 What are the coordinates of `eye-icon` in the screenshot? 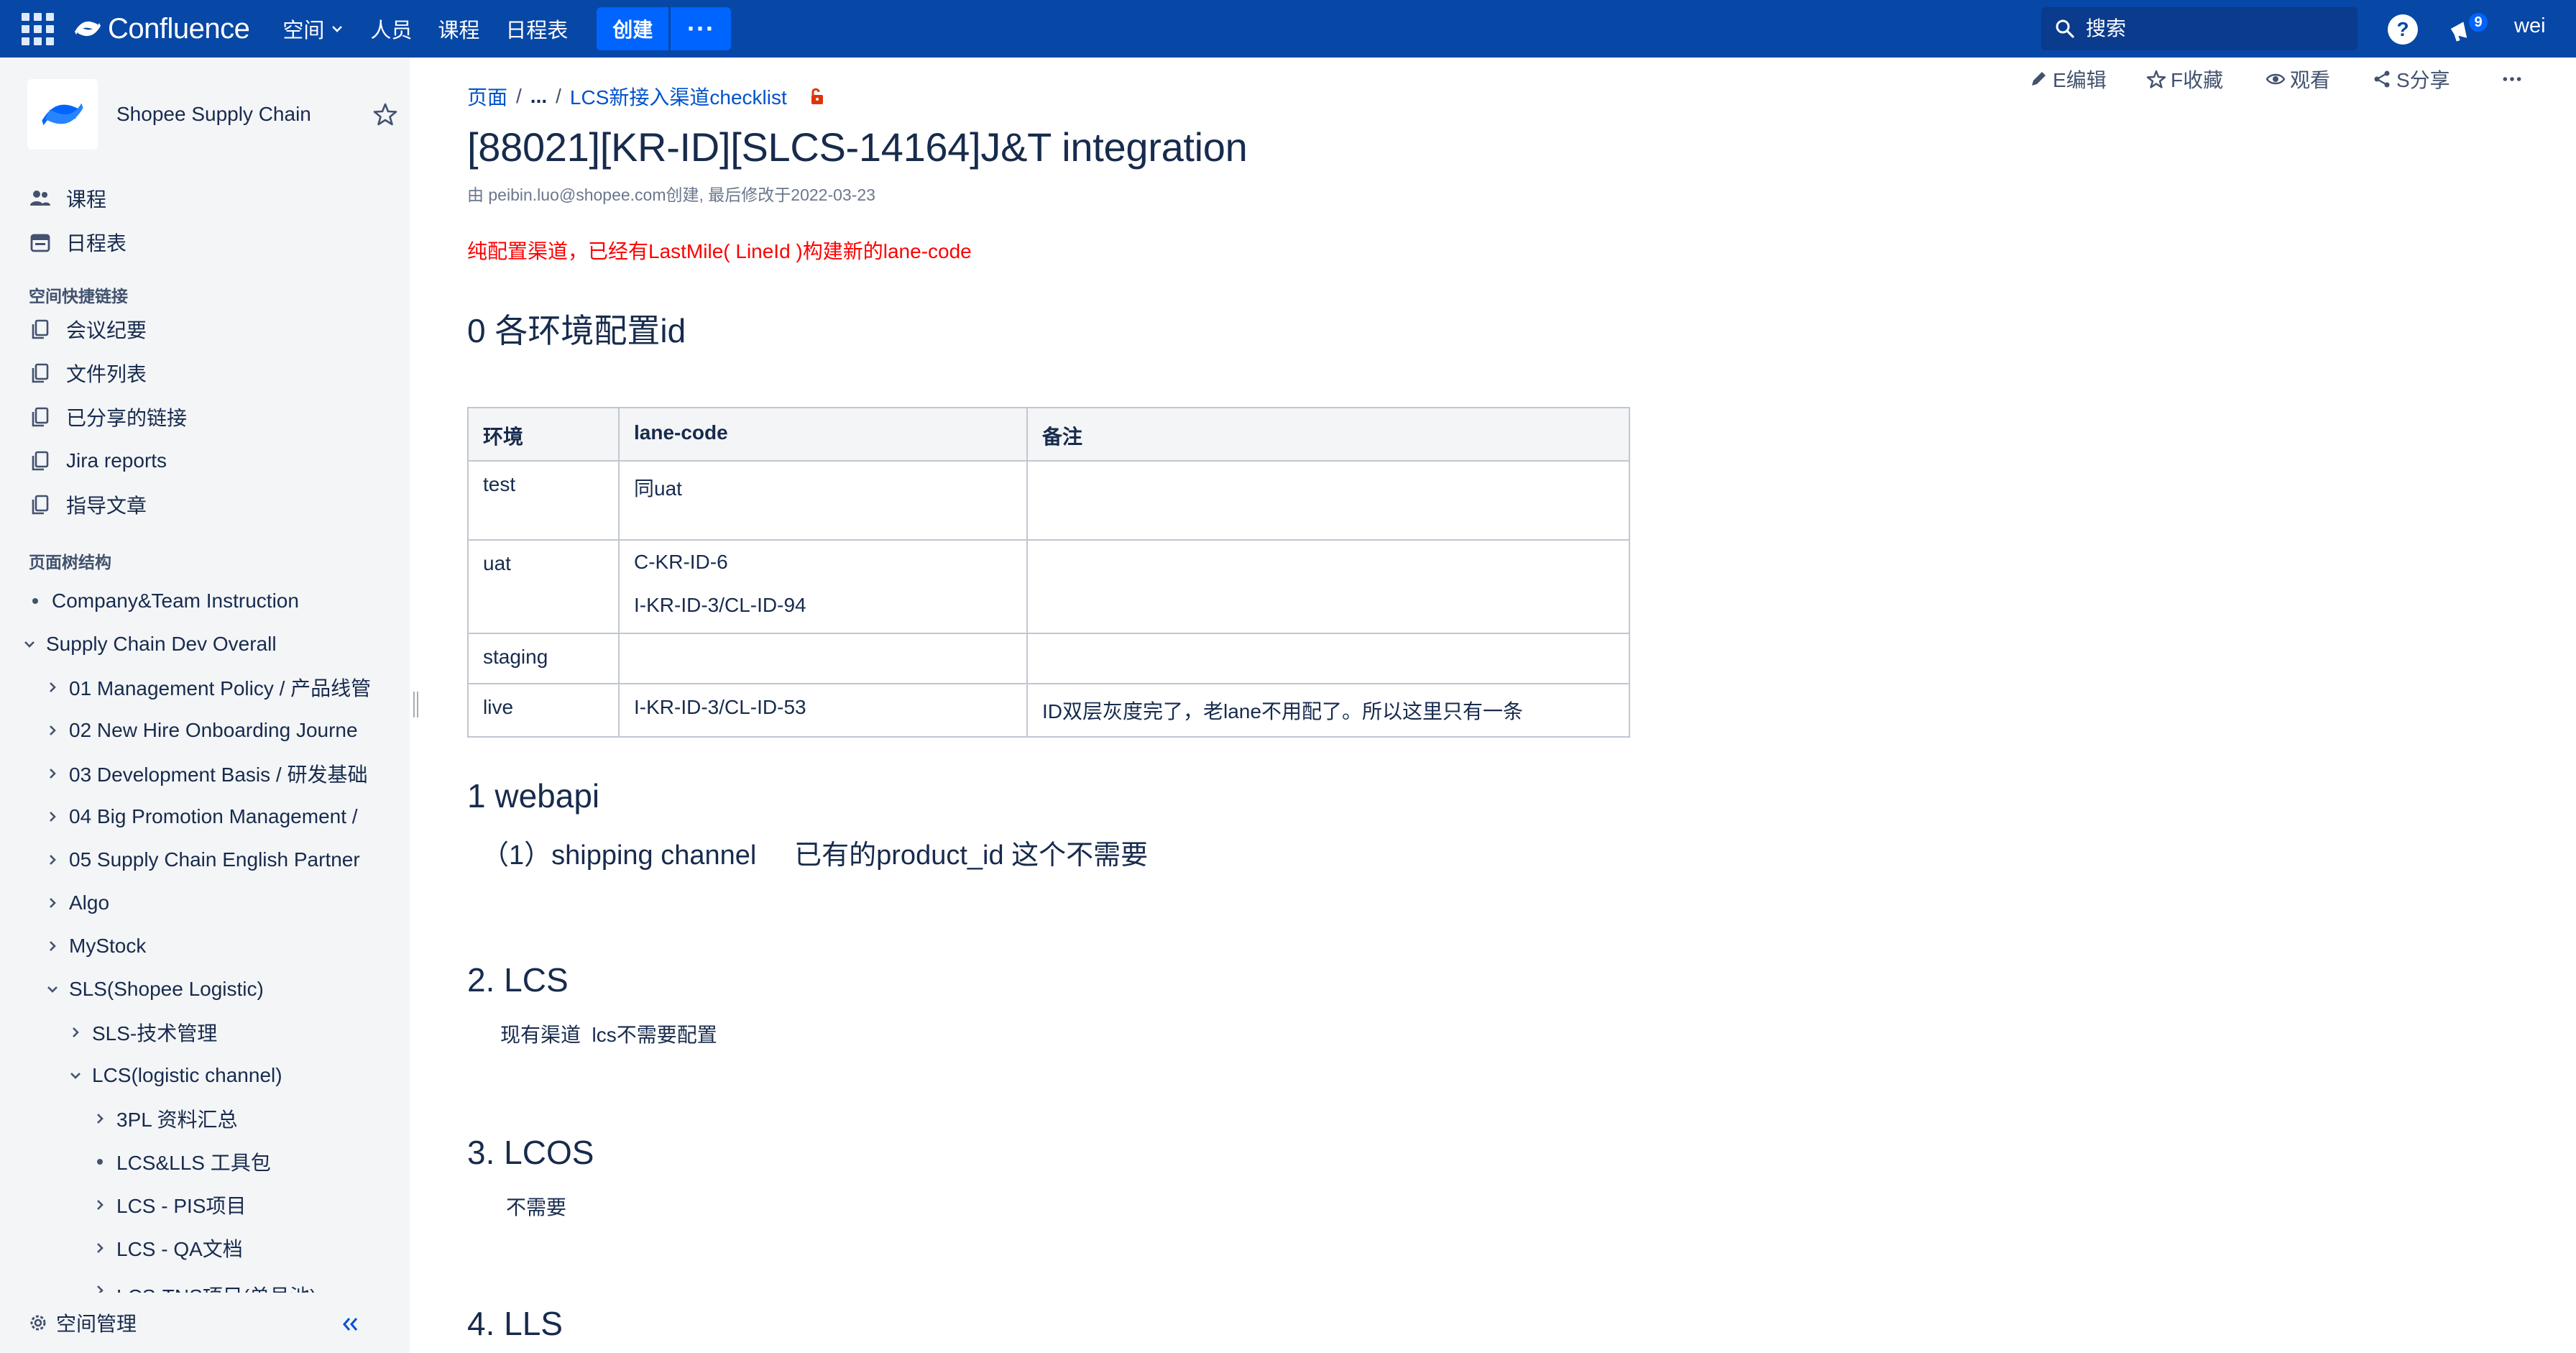 It's located at (2276, 79).